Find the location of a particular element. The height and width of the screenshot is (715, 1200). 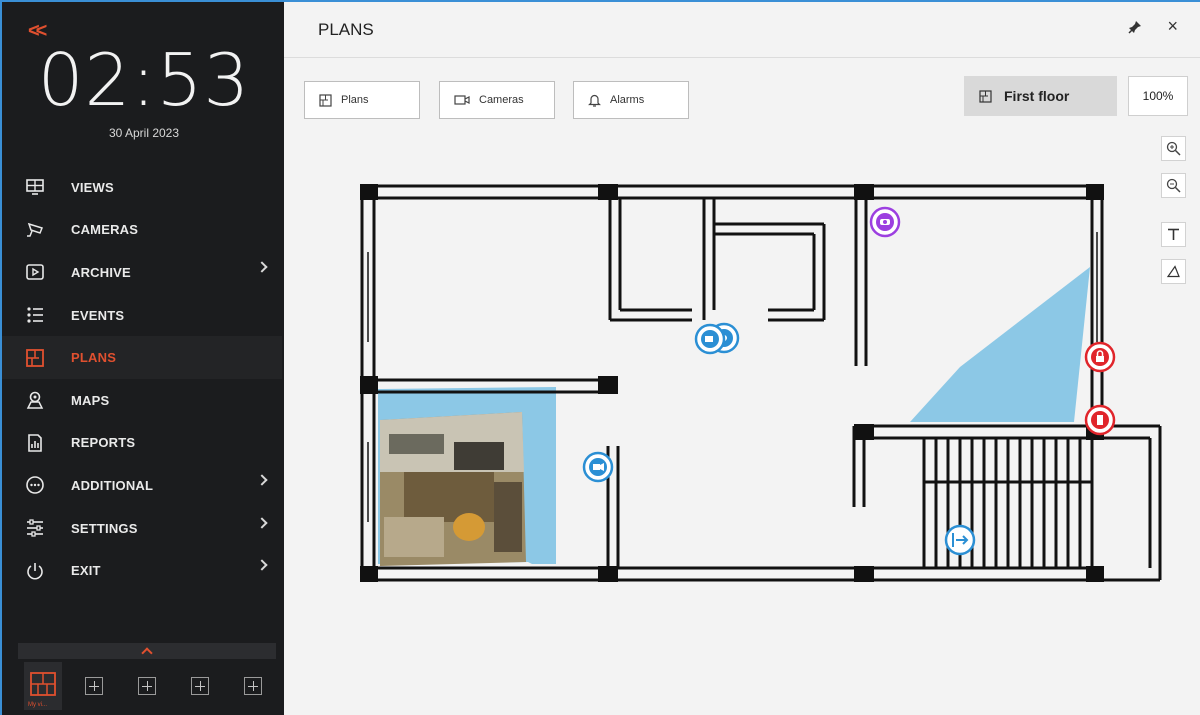

chevron-up-icon is located at coordinates (147, 653).